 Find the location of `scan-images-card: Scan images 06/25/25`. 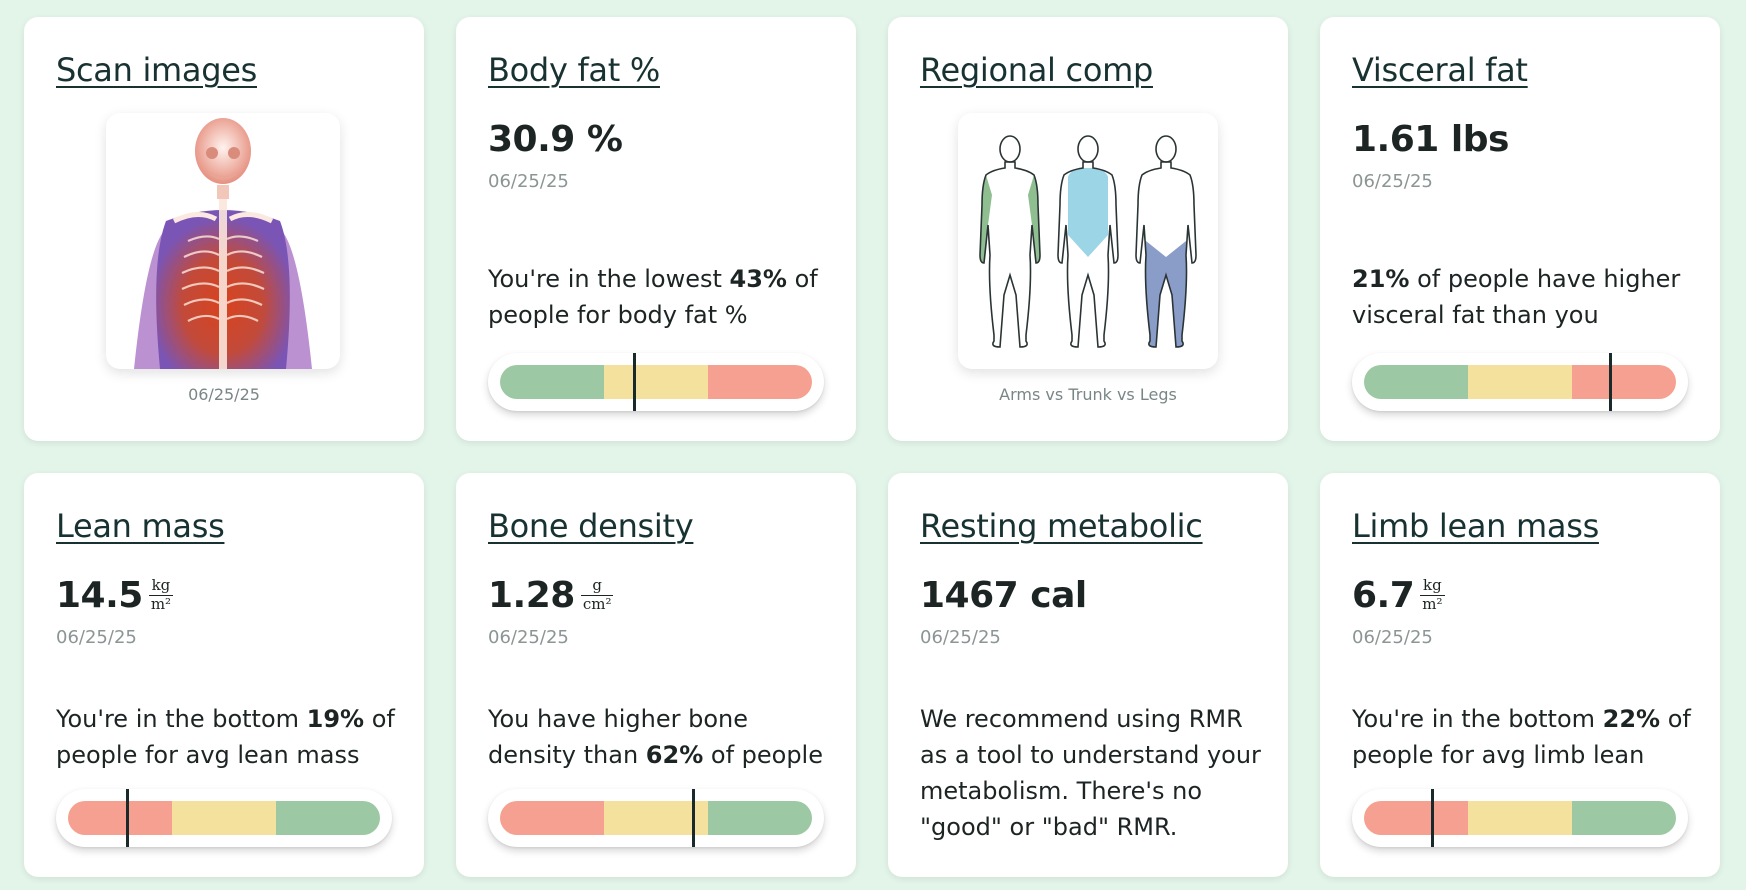

scan-images-card: Scan images 06/25/25 is located at coordinates (224, 229).